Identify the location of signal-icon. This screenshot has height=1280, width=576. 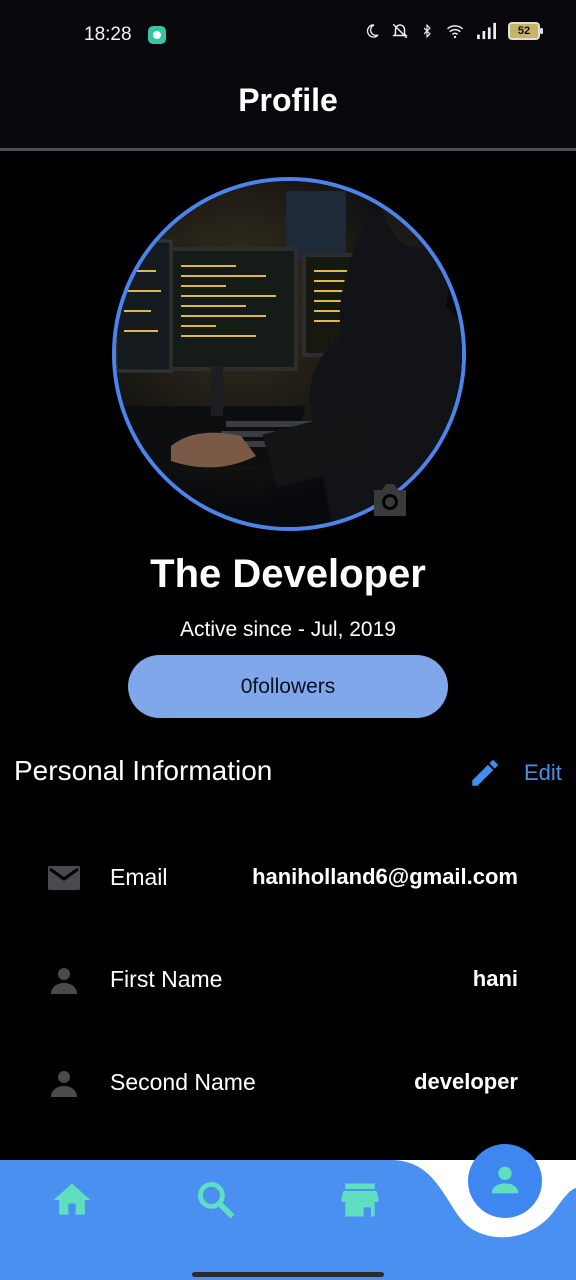
(486, 31).